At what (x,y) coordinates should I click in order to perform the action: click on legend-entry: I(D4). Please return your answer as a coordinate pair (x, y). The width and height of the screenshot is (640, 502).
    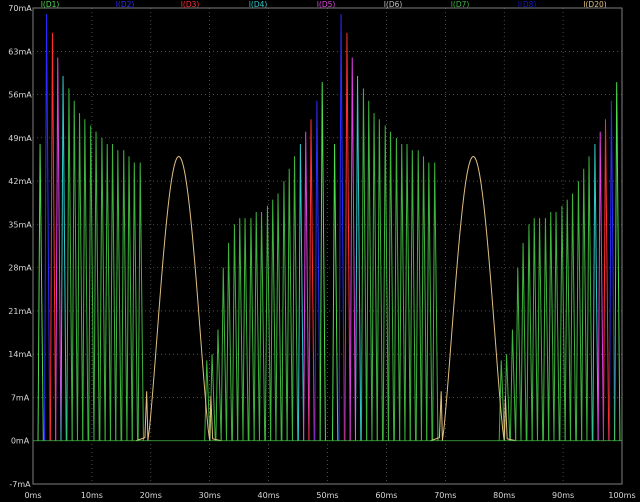
    Looking at the image, I should click on (258, 4).